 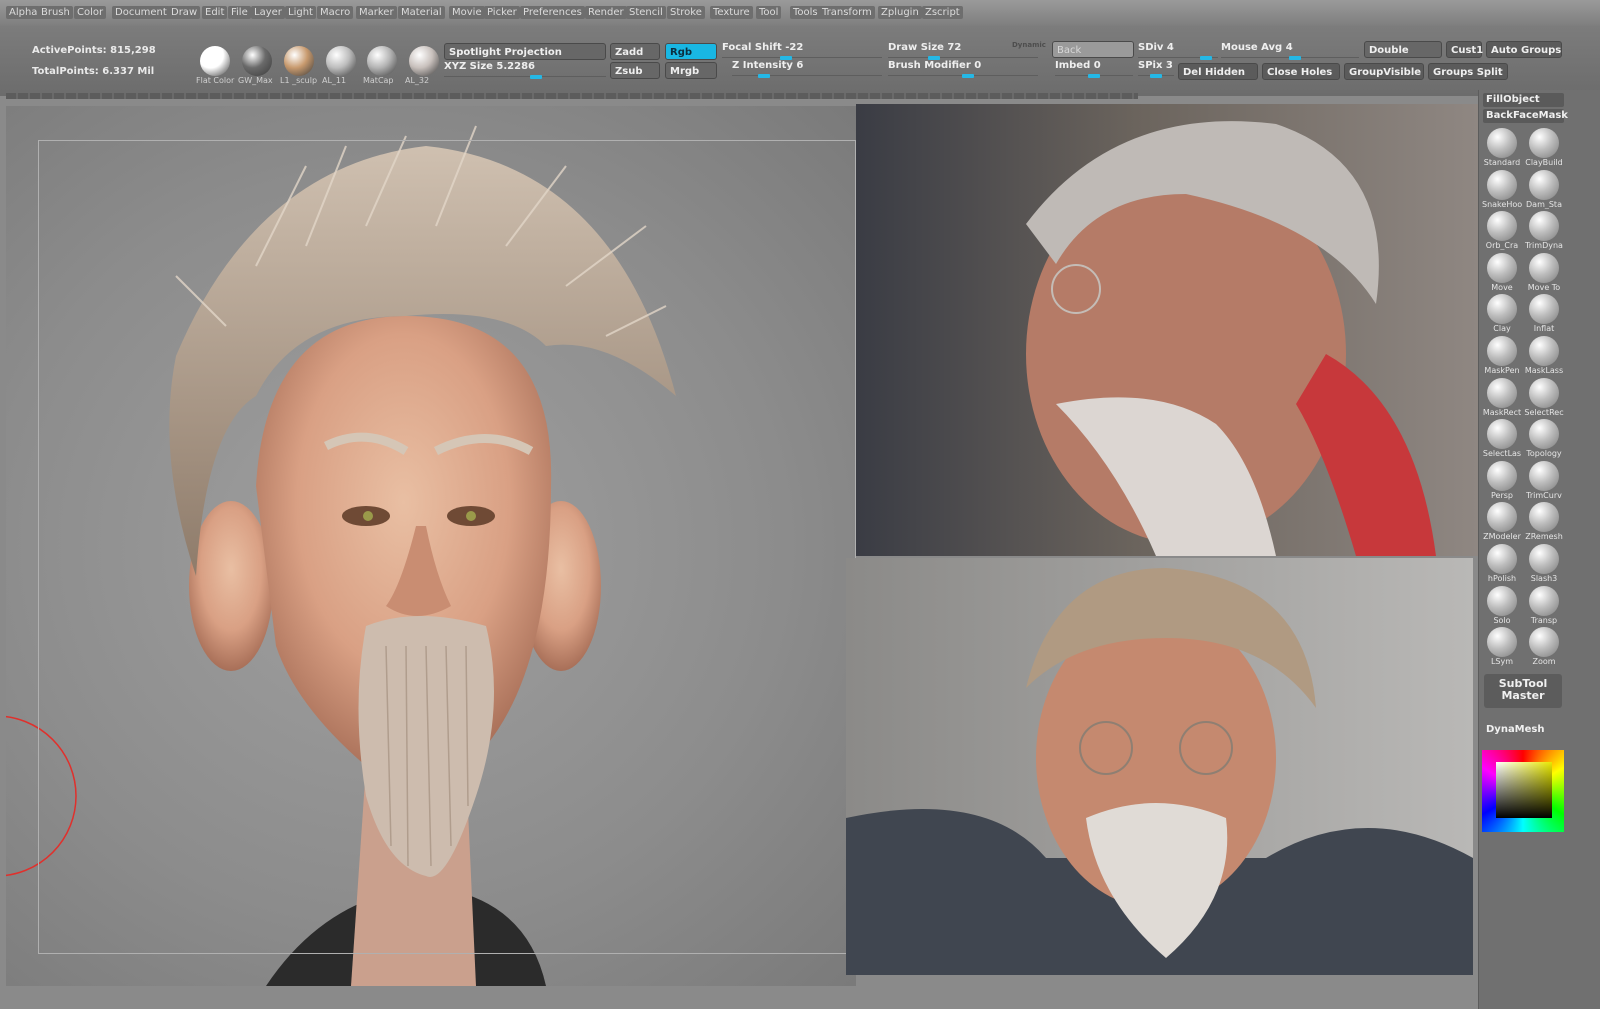 I want to click on close-holes-button: Close Holes, so click(x=1301, y=71).